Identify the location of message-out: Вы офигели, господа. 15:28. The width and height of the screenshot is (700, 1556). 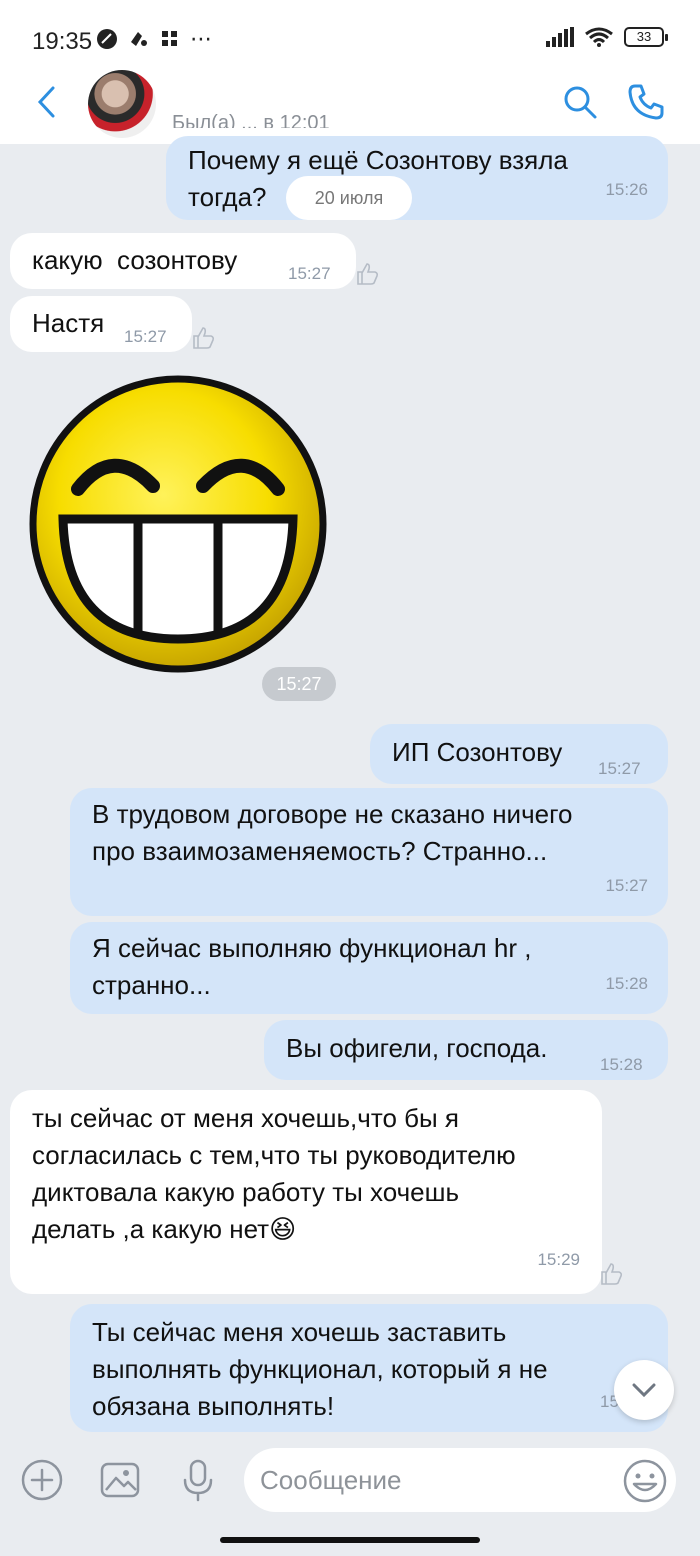
(466, 1050).